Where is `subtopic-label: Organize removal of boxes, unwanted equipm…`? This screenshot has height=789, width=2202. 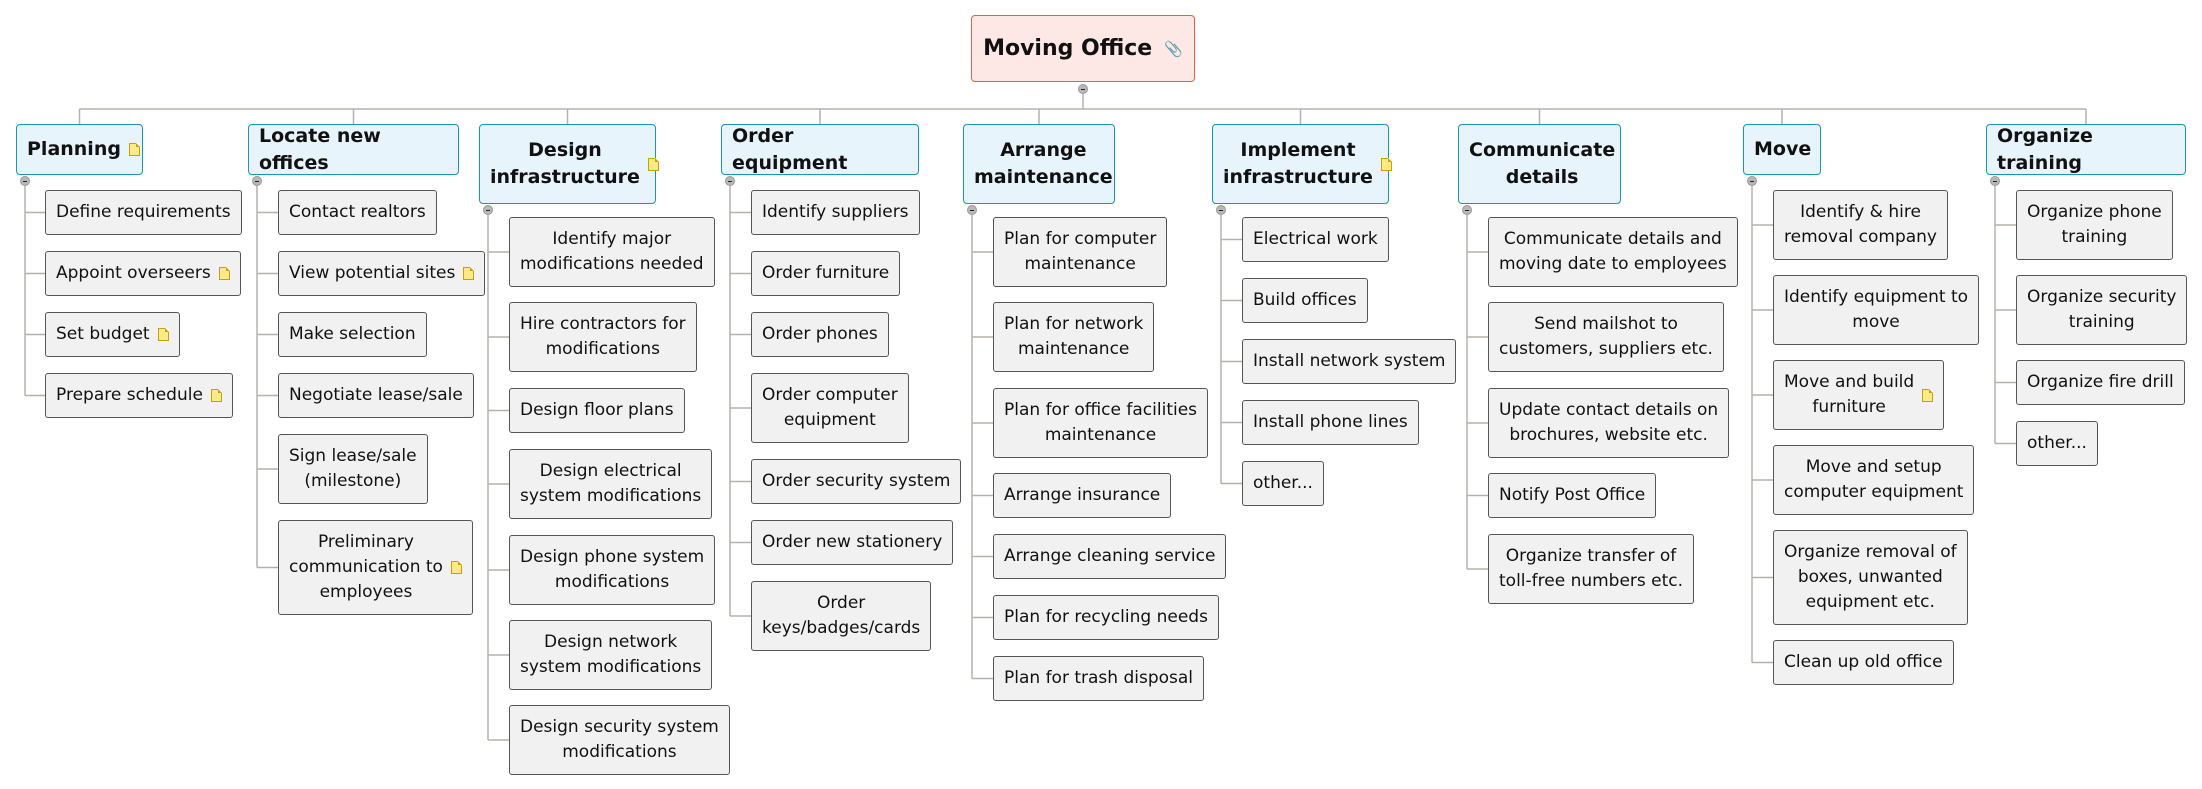 subtopic-label: Organize removal of boxes, unwanted equipm… is located at coordinates (1870, 577).